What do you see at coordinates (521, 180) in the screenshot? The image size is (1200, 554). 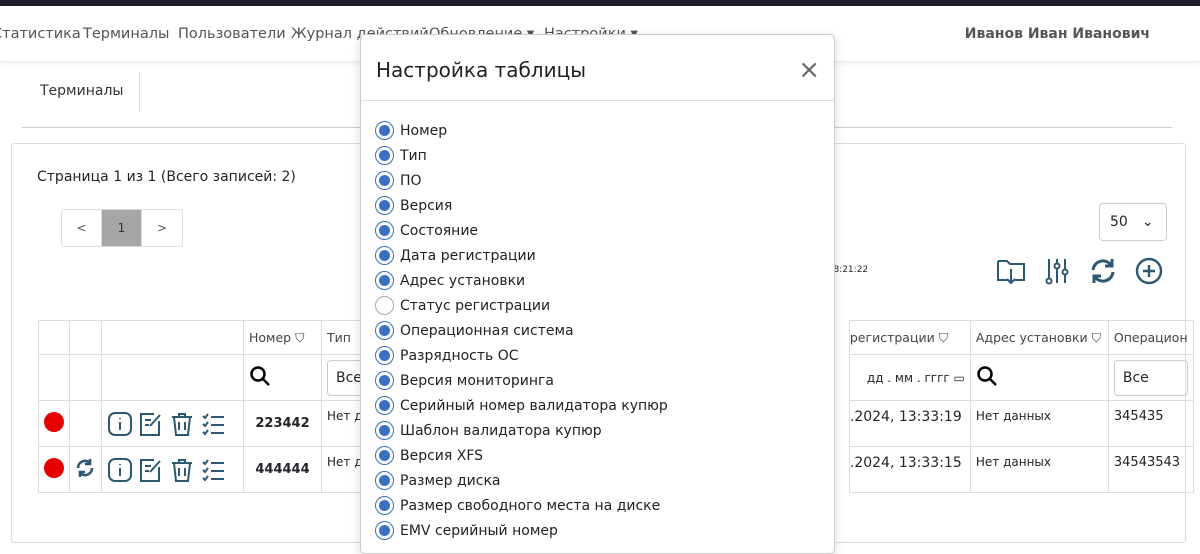 I see `column-option: ПО` at bounding box center [521, 180].